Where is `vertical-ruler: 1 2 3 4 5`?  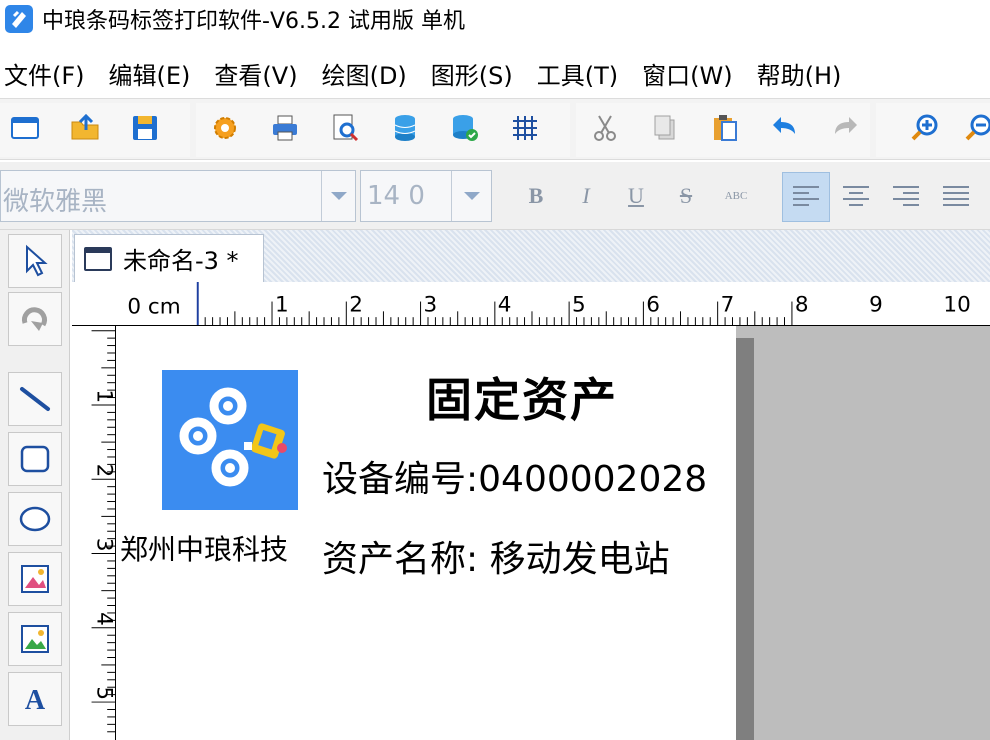 vertical-ruler: 1 2 3 4 5 is located at coordinates (94, 533).